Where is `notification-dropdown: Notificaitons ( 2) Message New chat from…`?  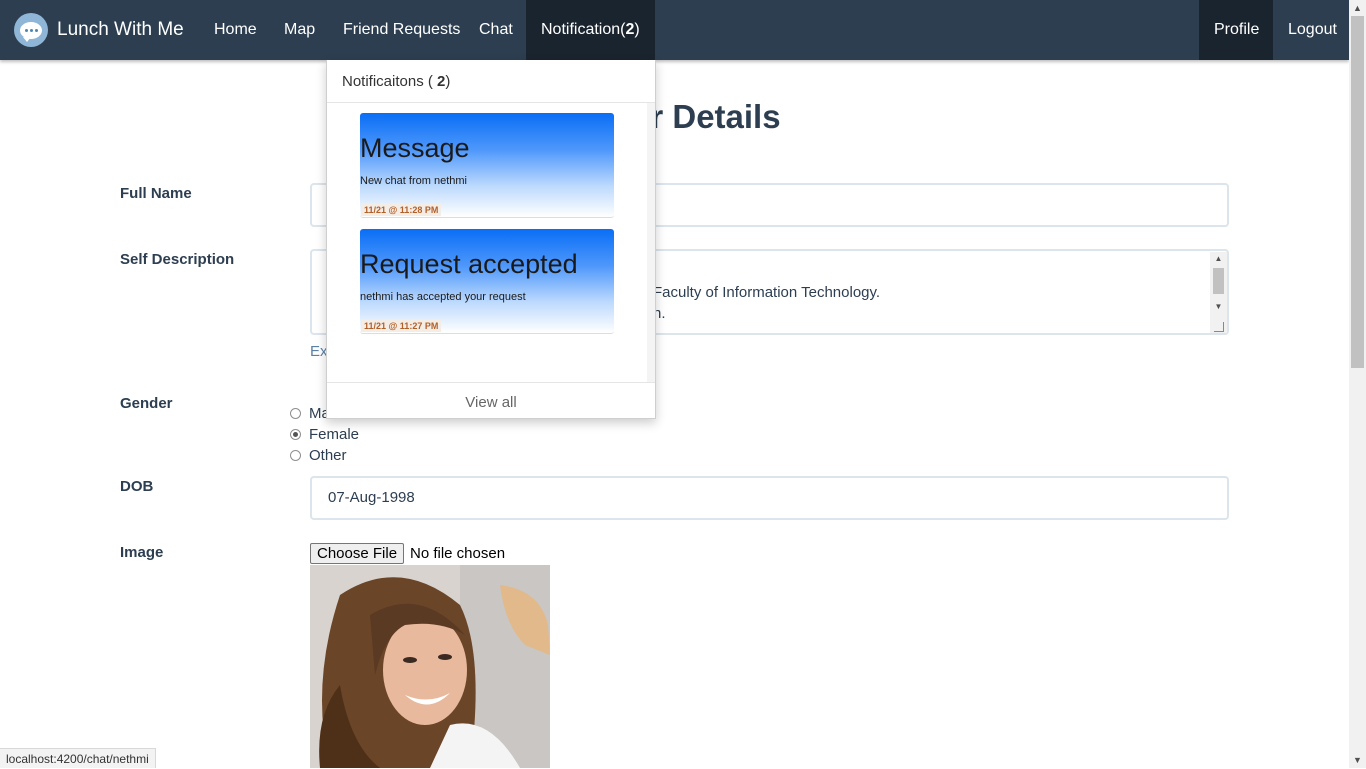
notification-dropdown: Notificaitons ( 2) Message New chat from… is located at coordinates (491, 239).